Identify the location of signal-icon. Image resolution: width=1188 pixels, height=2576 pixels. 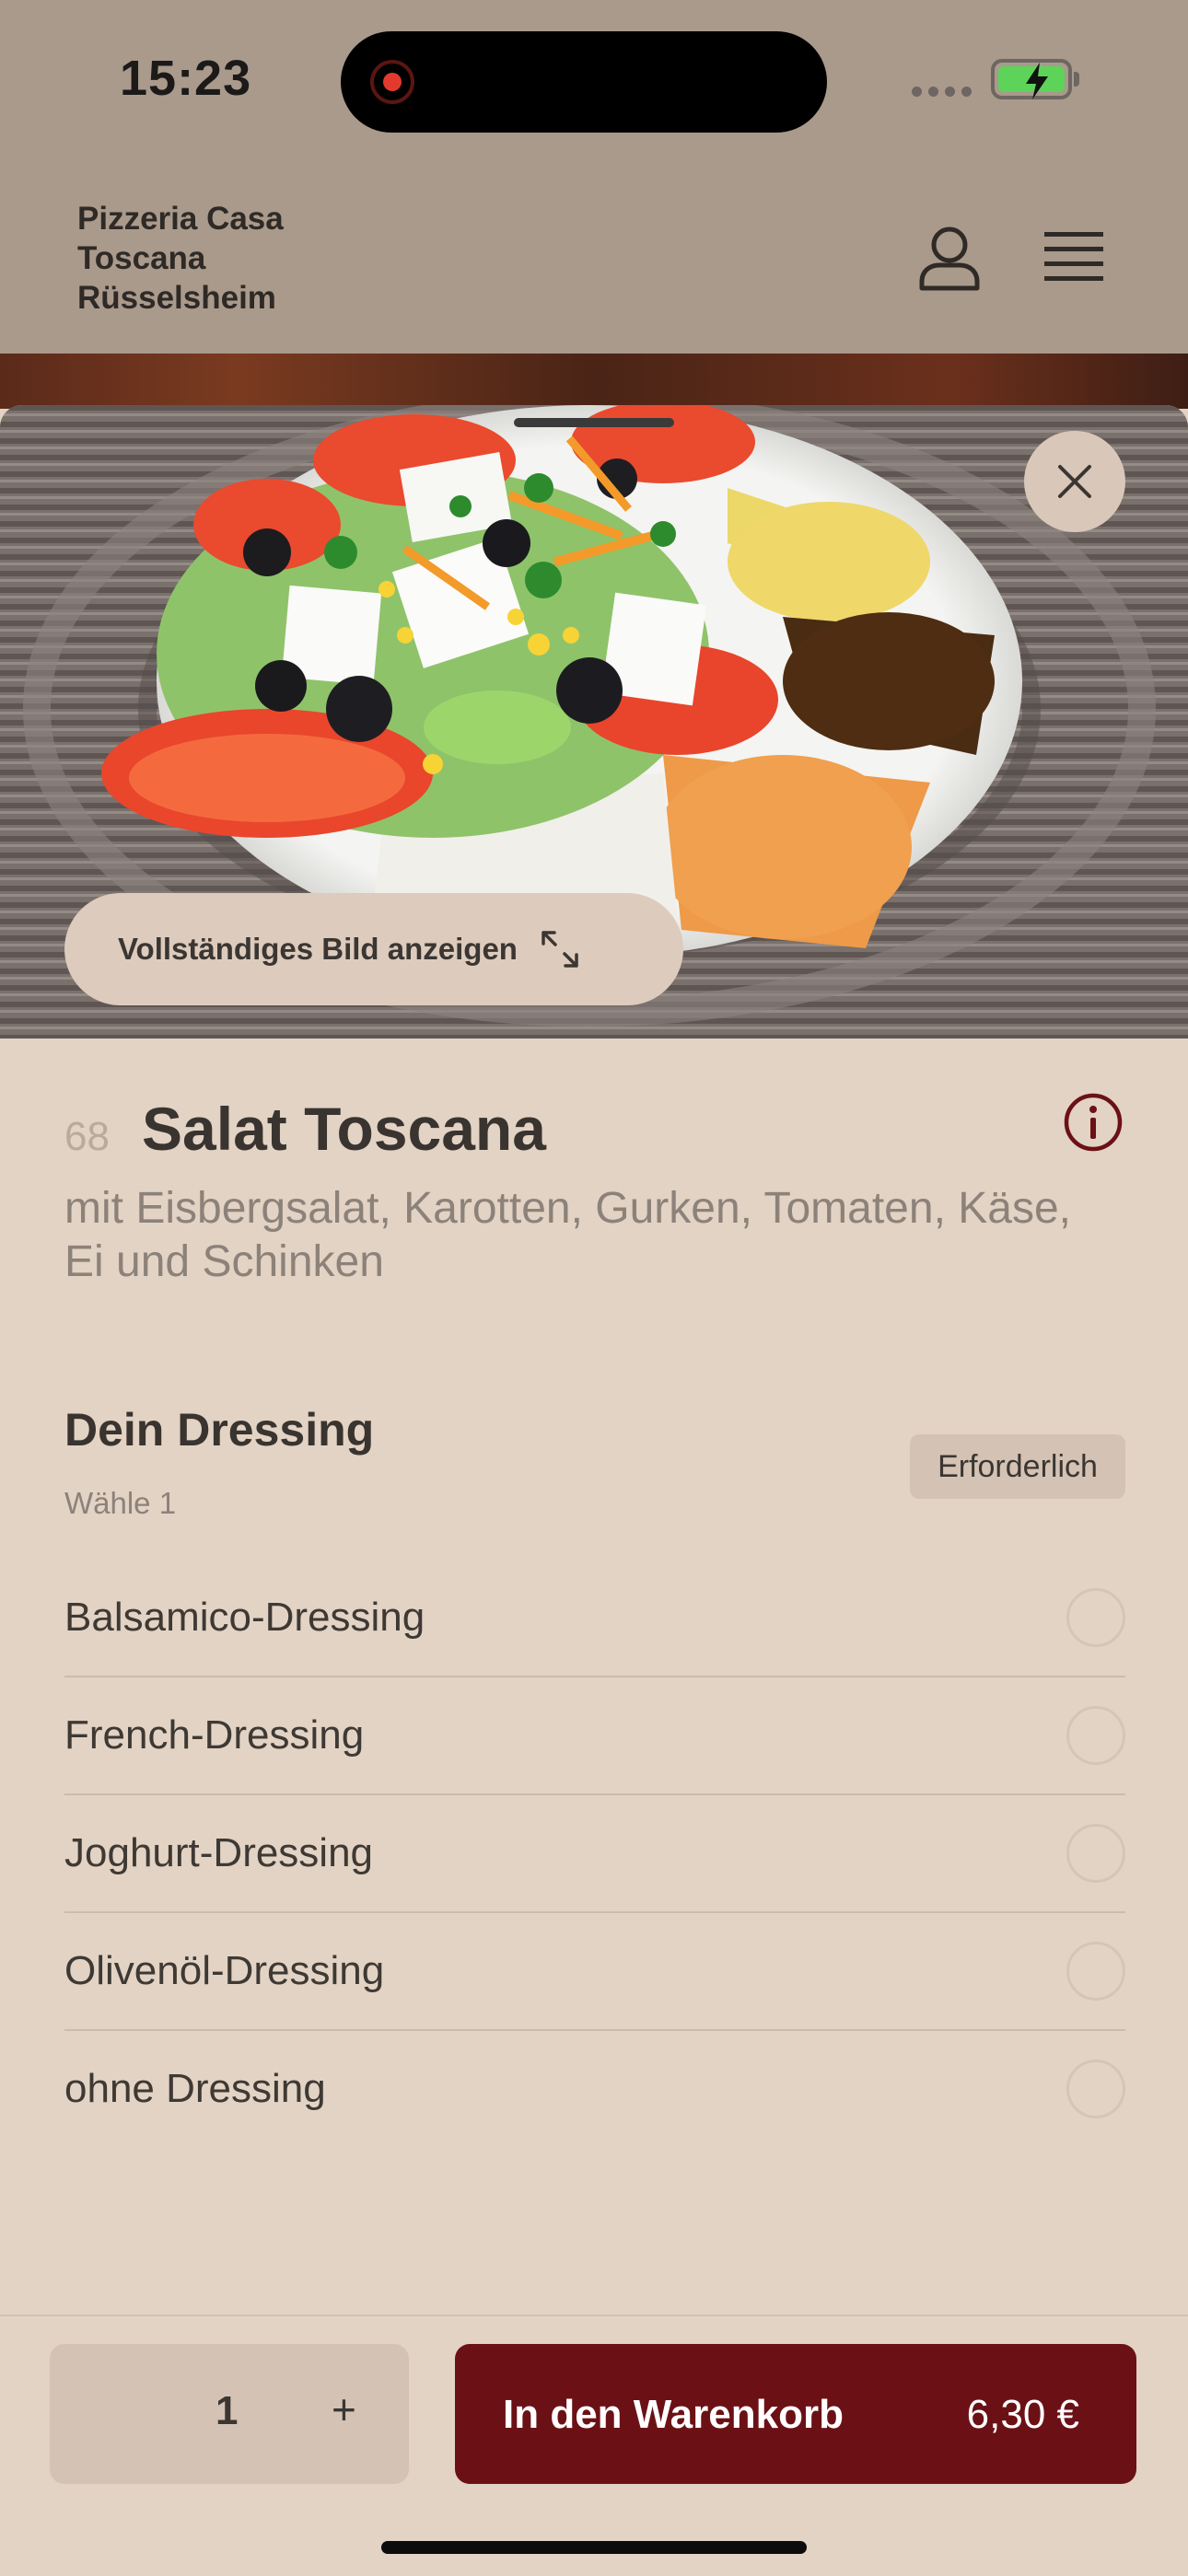
(945, 93).